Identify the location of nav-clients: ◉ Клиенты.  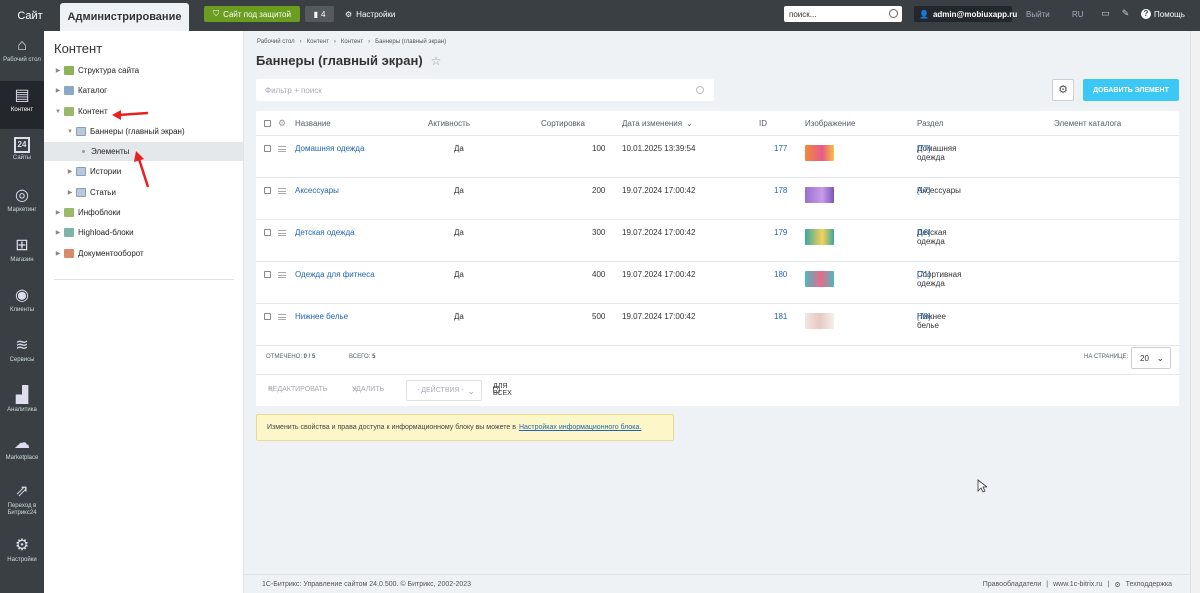
(22, 305).